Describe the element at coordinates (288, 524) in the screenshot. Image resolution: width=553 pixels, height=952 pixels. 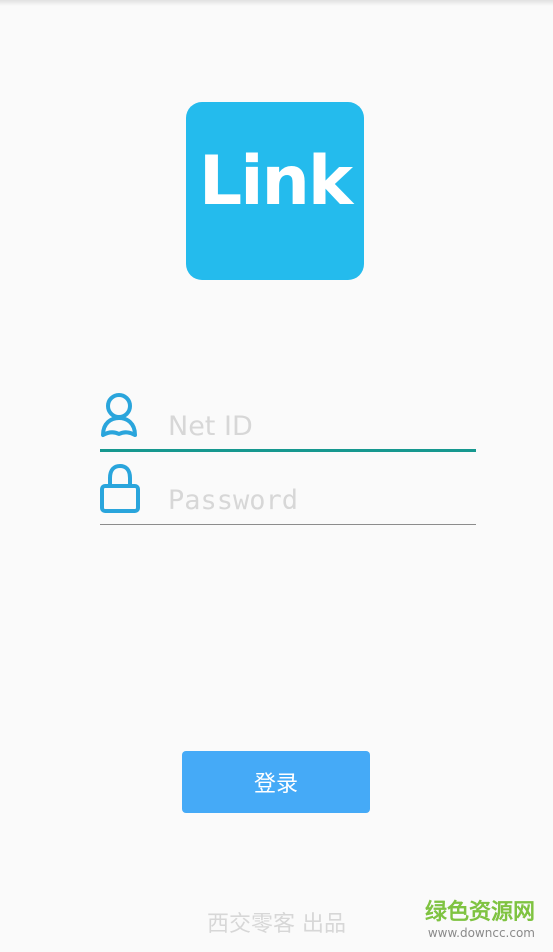
I see `password-underline` at that location.